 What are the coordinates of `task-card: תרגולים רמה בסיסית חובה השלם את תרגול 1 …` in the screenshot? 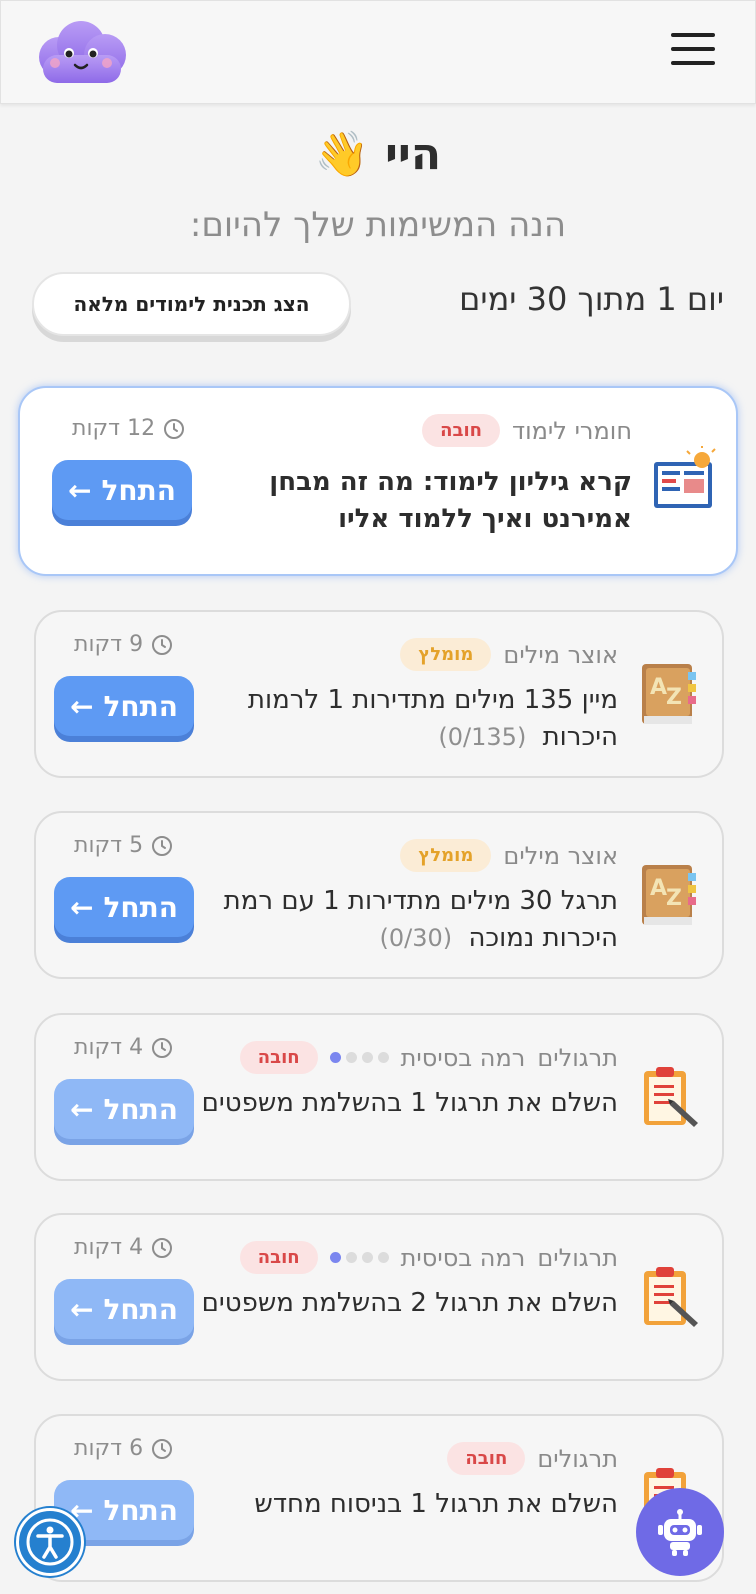 It's located at (379, 1097).